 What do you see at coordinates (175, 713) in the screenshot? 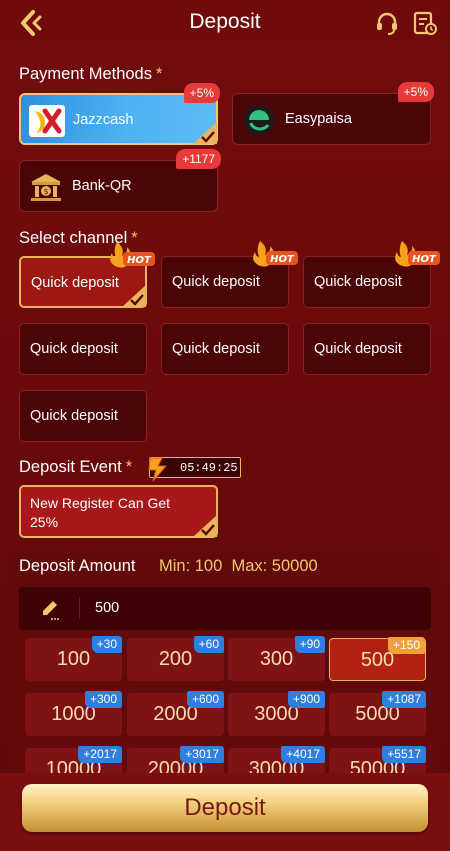
I see `amount-option-2000: 2000 +600` at bounding box center [175, 713].